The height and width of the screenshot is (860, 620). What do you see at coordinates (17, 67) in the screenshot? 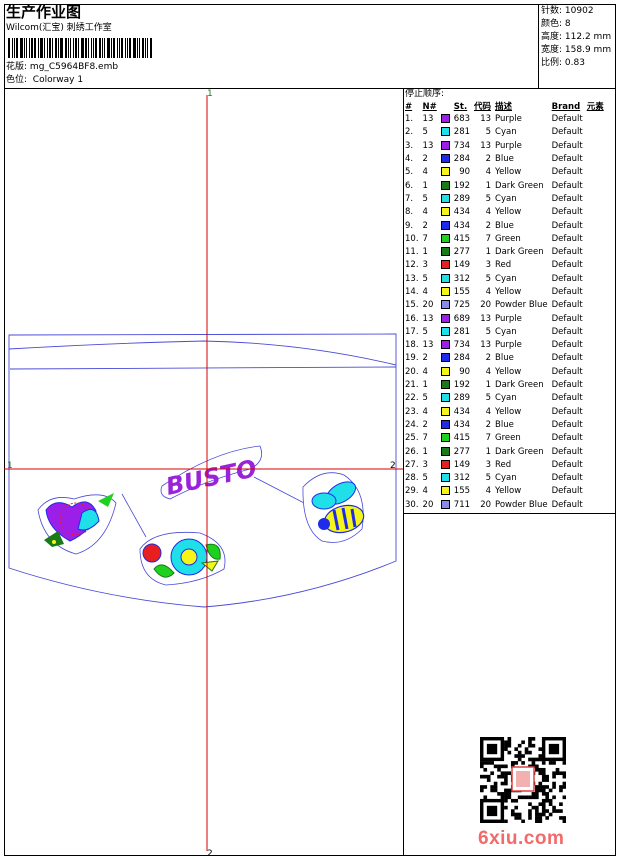
I see `file-label: 花版:` at bounding box center [17, 67].